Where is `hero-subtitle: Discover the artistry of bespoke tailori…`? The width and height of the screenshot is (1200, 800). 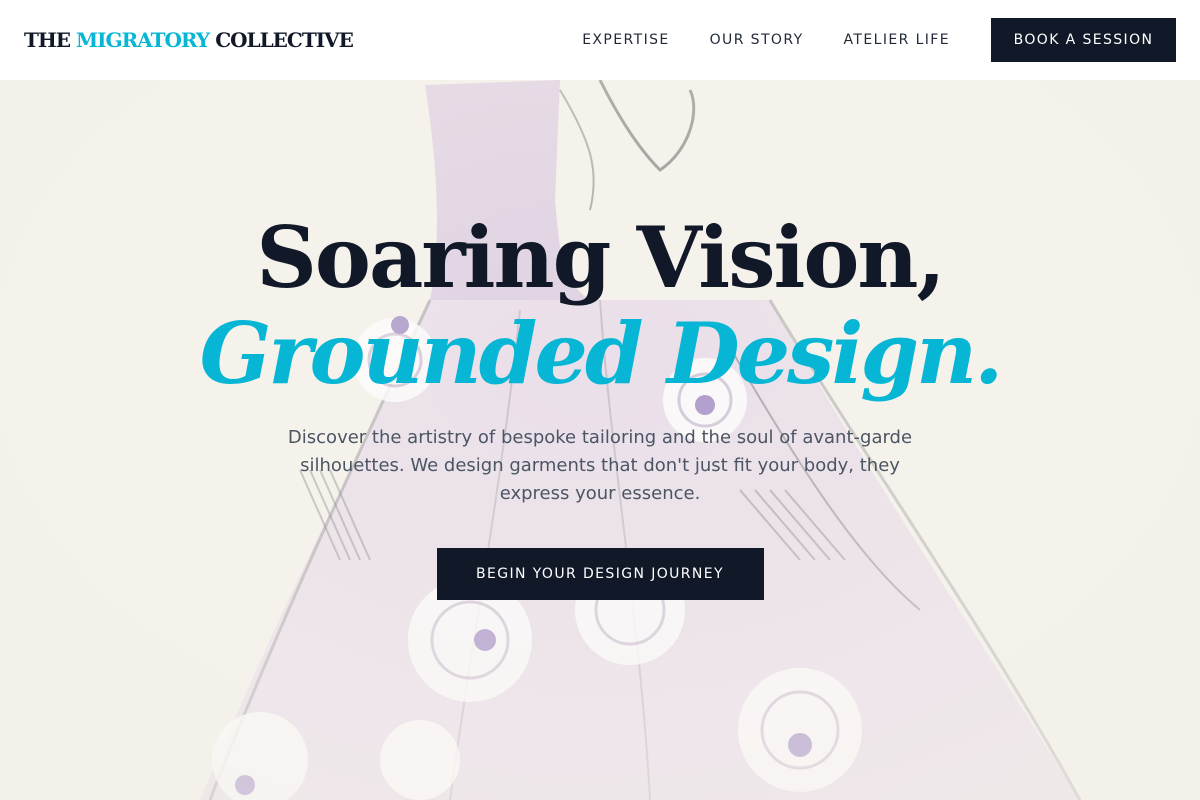
hero-subtitle: Discover the artistry of bespoke tailori… is located at coordinates (600, 465).